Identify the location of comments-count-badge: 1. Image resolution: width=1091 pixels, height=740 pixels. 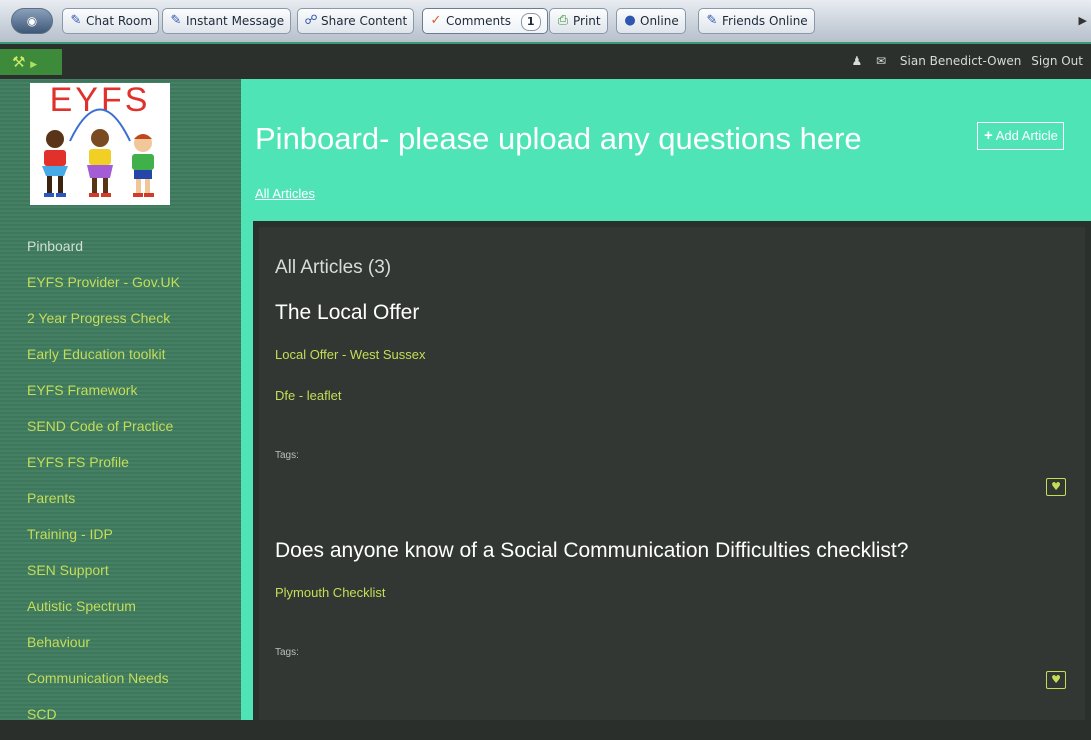
(530, 22).